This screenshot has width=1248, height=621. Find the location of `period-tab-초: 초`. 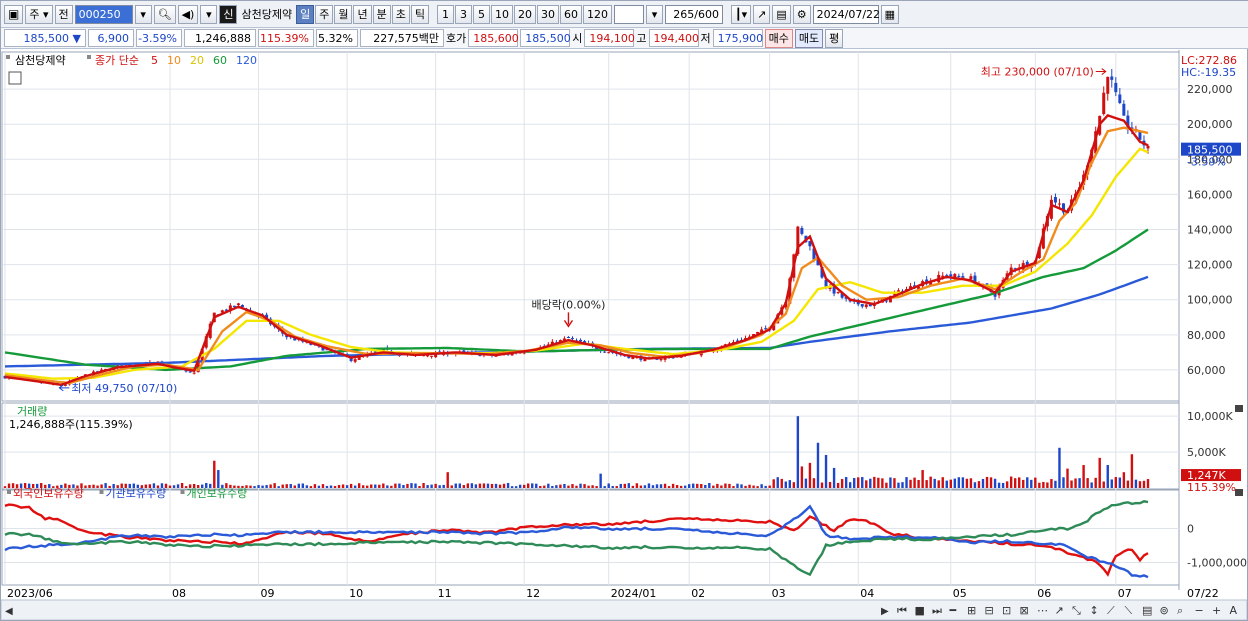

period-tab-초: 초 is located at coordinates (400, 14).